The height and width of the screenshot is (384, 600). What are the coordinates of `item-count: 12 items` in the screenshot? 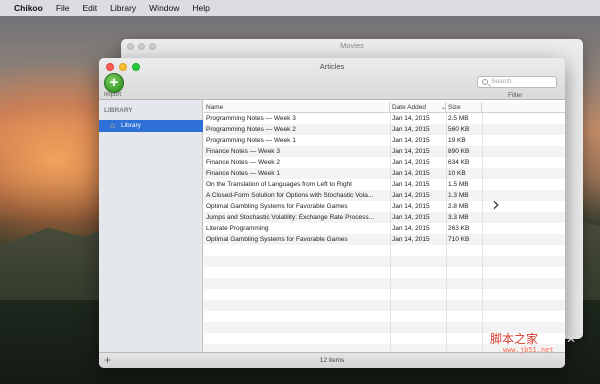 It's located at (332, 360).